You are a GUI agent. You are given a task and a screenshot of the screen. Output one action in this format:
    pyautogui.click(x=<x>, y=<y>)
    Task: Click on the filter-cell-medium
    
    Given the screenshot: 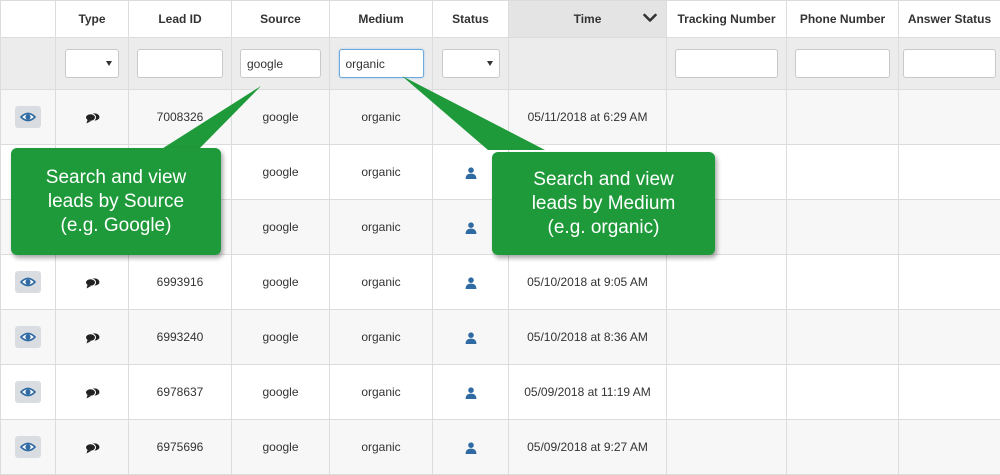 What is the action you would take?
    pyautogui.click(x=381, y=64)
    